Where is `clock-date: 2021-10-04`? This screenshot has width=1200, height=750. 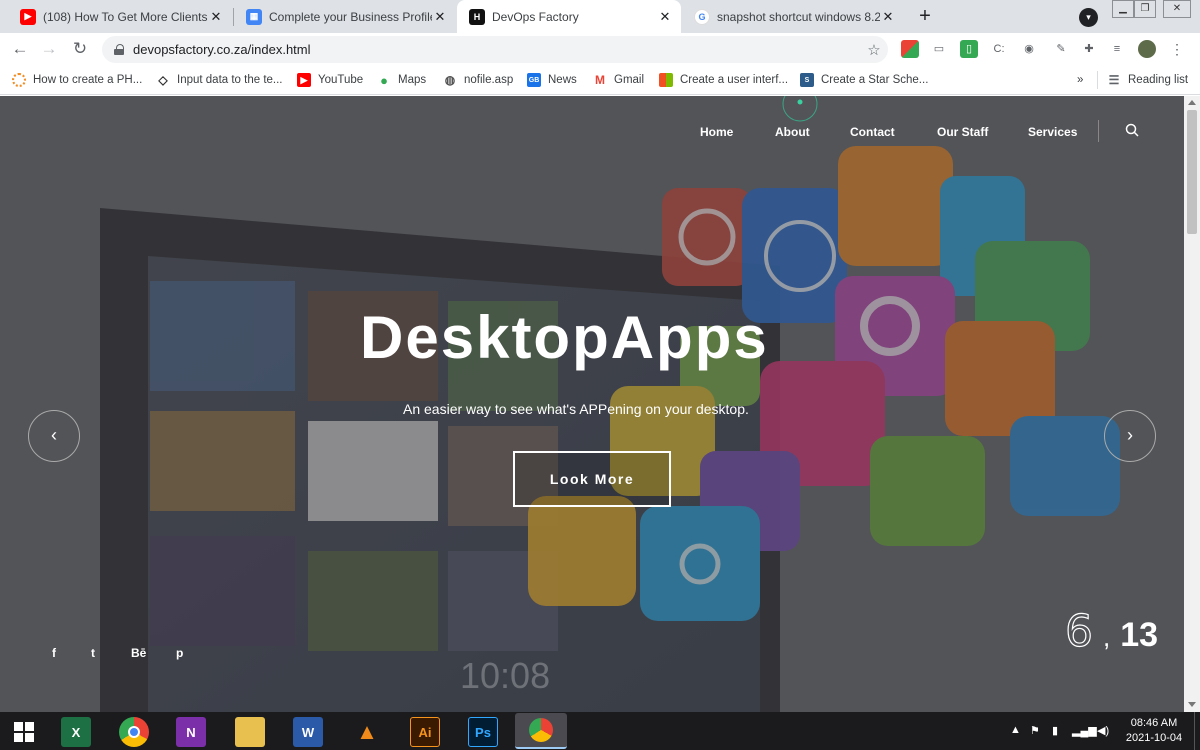 clock-date: 2021-10-04 is located at coordinates (1154, 738).